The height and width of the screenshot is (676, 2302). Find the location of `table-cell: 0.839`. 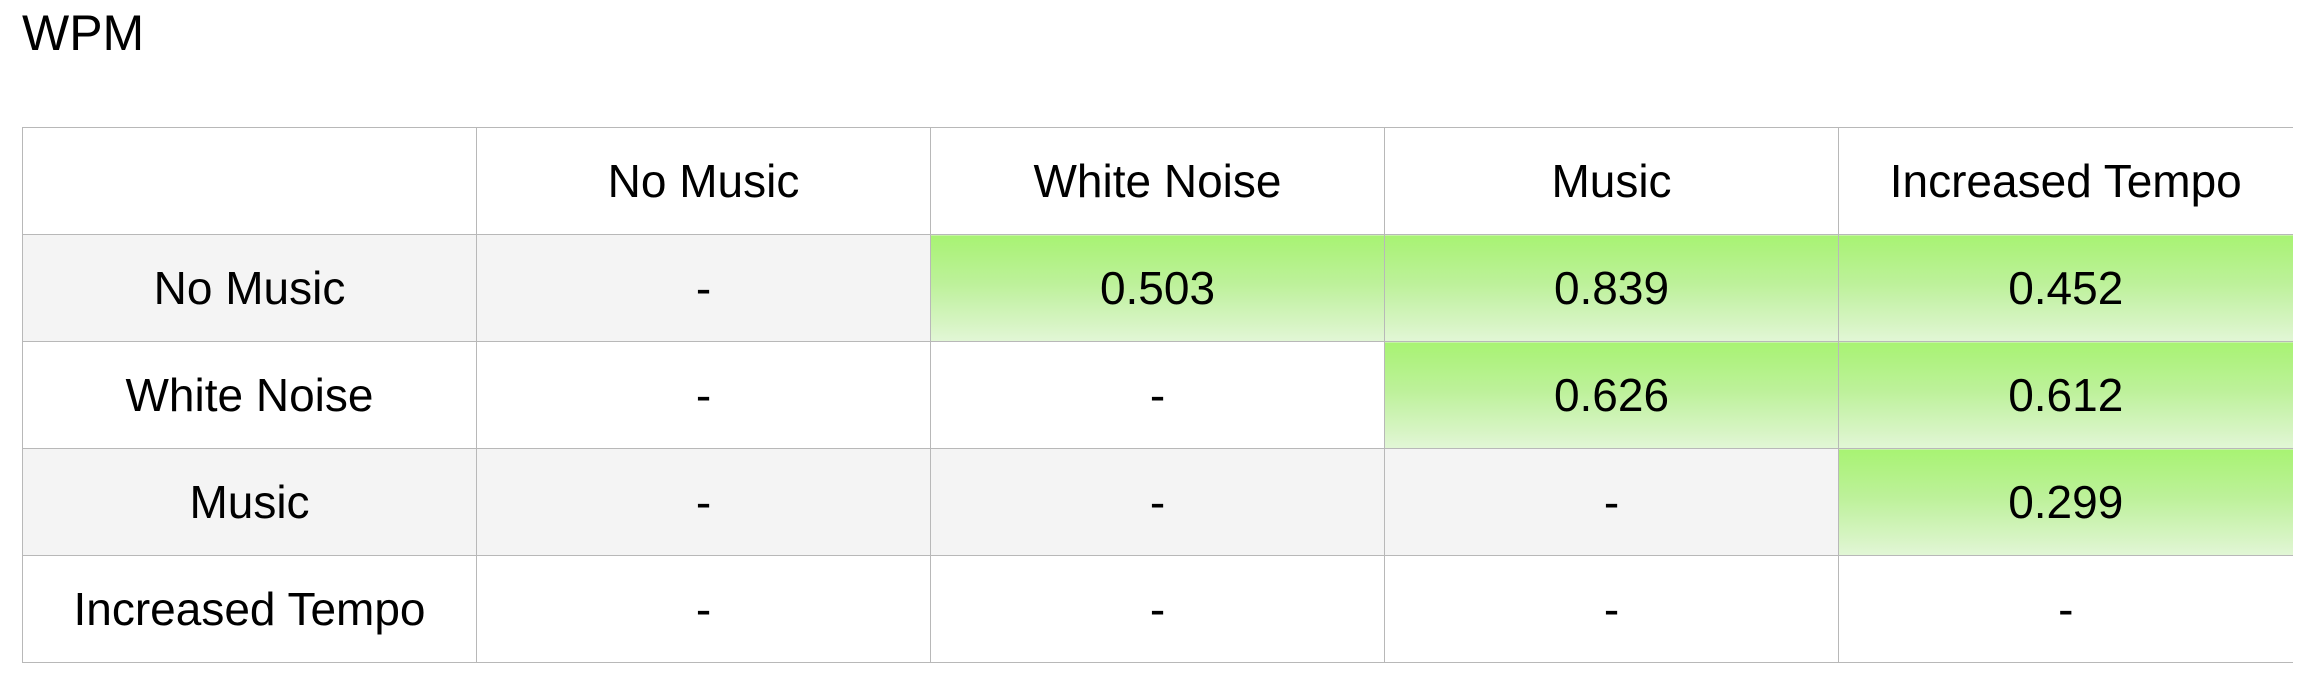

table-cell: 0.839 is located at coordinates (1611, 288).